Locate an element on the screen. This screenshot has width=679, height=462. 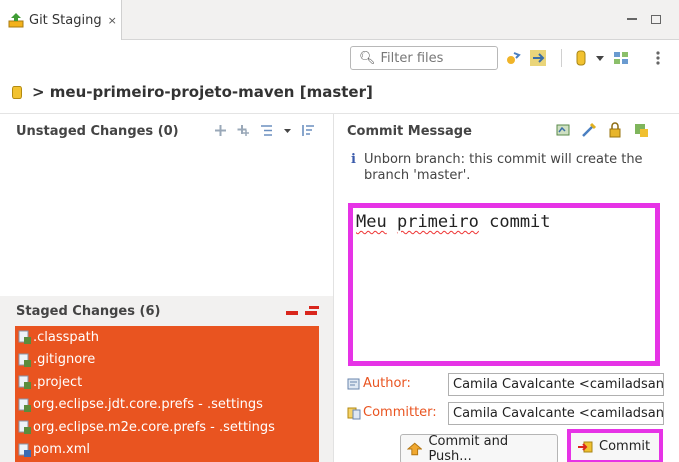
commit-message-text: Meu primeiro commit is located at coordinates (453, 222).